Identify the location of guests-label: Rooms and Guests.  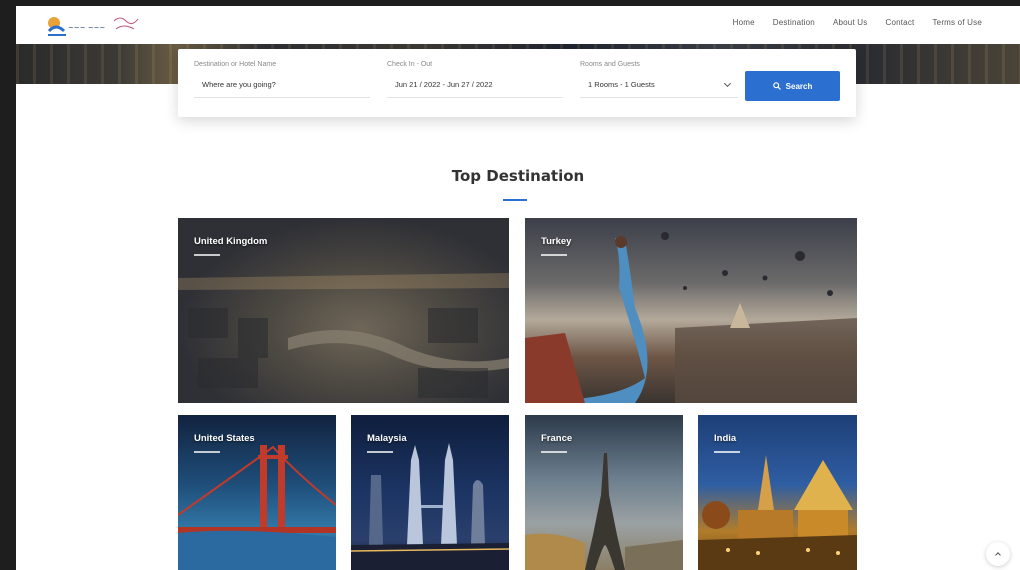
(610, 64).